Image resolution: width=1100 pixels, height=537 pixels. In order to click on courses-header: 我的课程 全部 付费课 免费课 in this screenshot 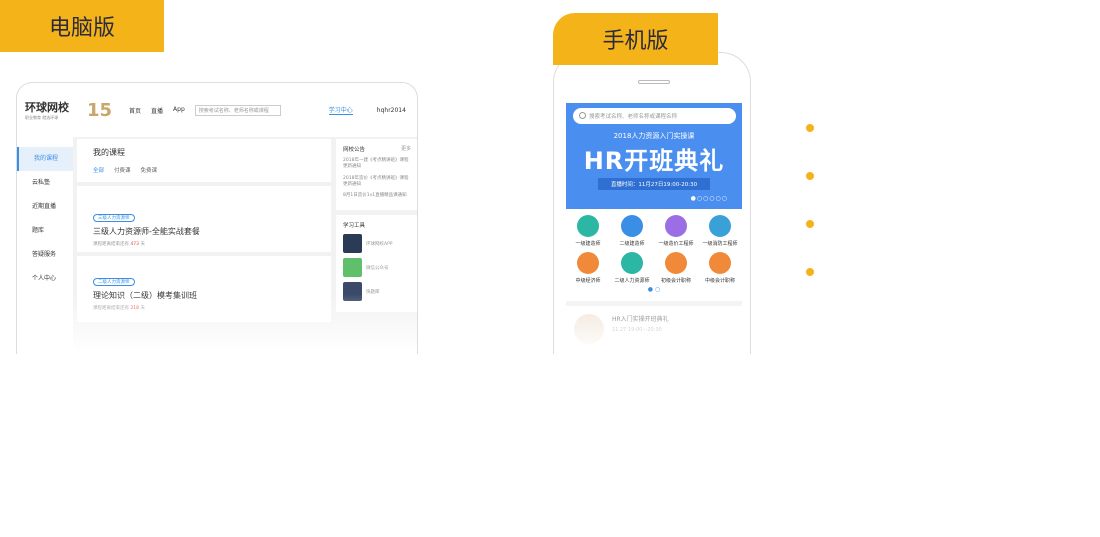, I will do `click(204, 160)`.